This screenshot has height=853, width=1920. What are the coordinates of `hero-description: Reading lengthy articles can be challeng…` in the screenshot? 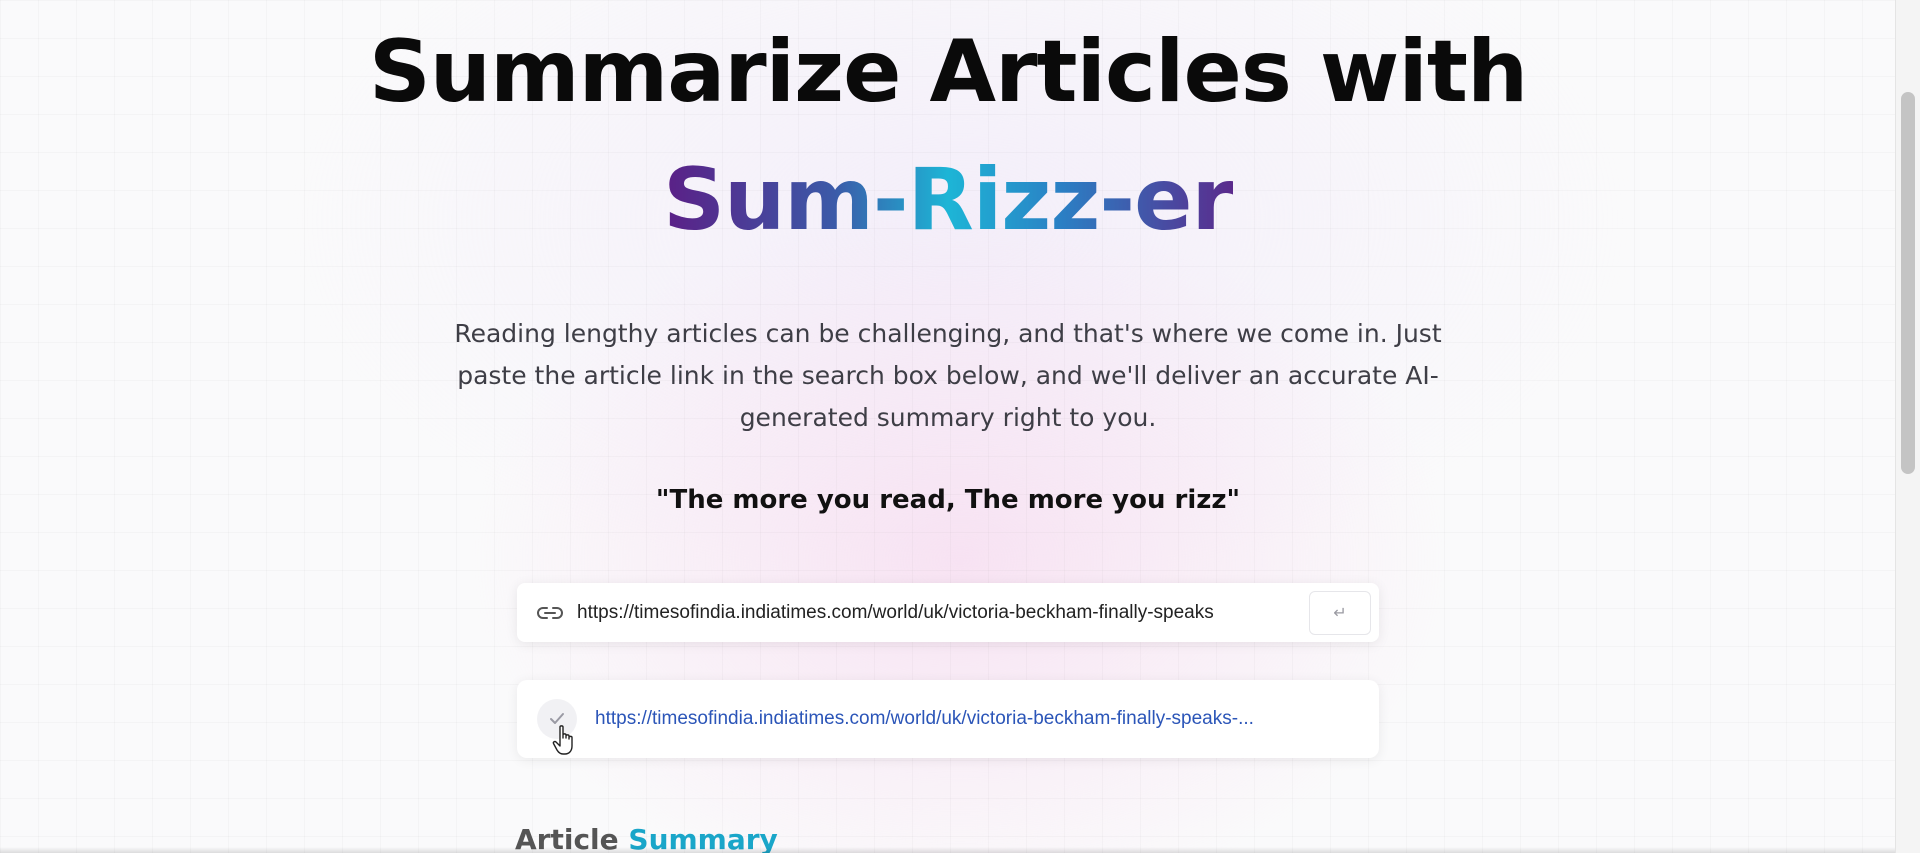 It's located at (948, 375).